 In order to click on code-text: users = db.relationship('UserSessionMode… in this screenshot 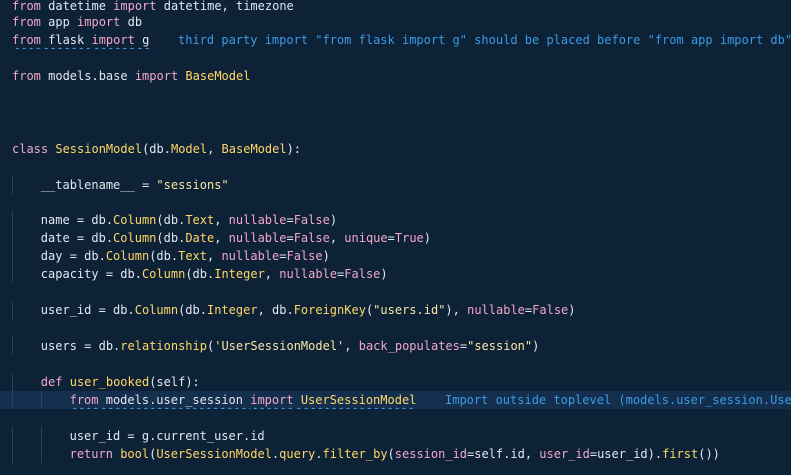, I will do `click(290, 346)`.